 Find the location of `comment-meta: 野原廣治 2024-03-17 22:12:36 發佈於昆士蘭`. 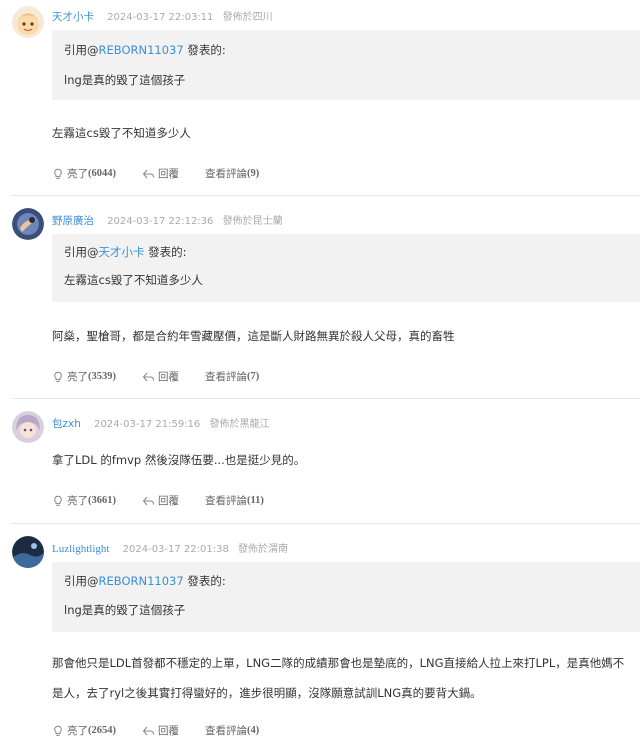

comment-meta: 野原廣治 2024-03-17 22:12:36 發佈於昆士蘭 is located at coordinates (167, 220).